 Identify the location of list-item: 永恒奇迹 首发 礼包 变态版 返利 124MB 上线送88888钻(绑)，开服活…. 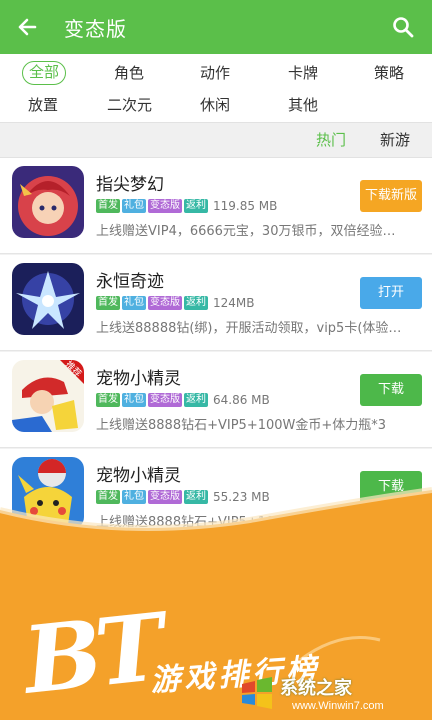
(216, 303).